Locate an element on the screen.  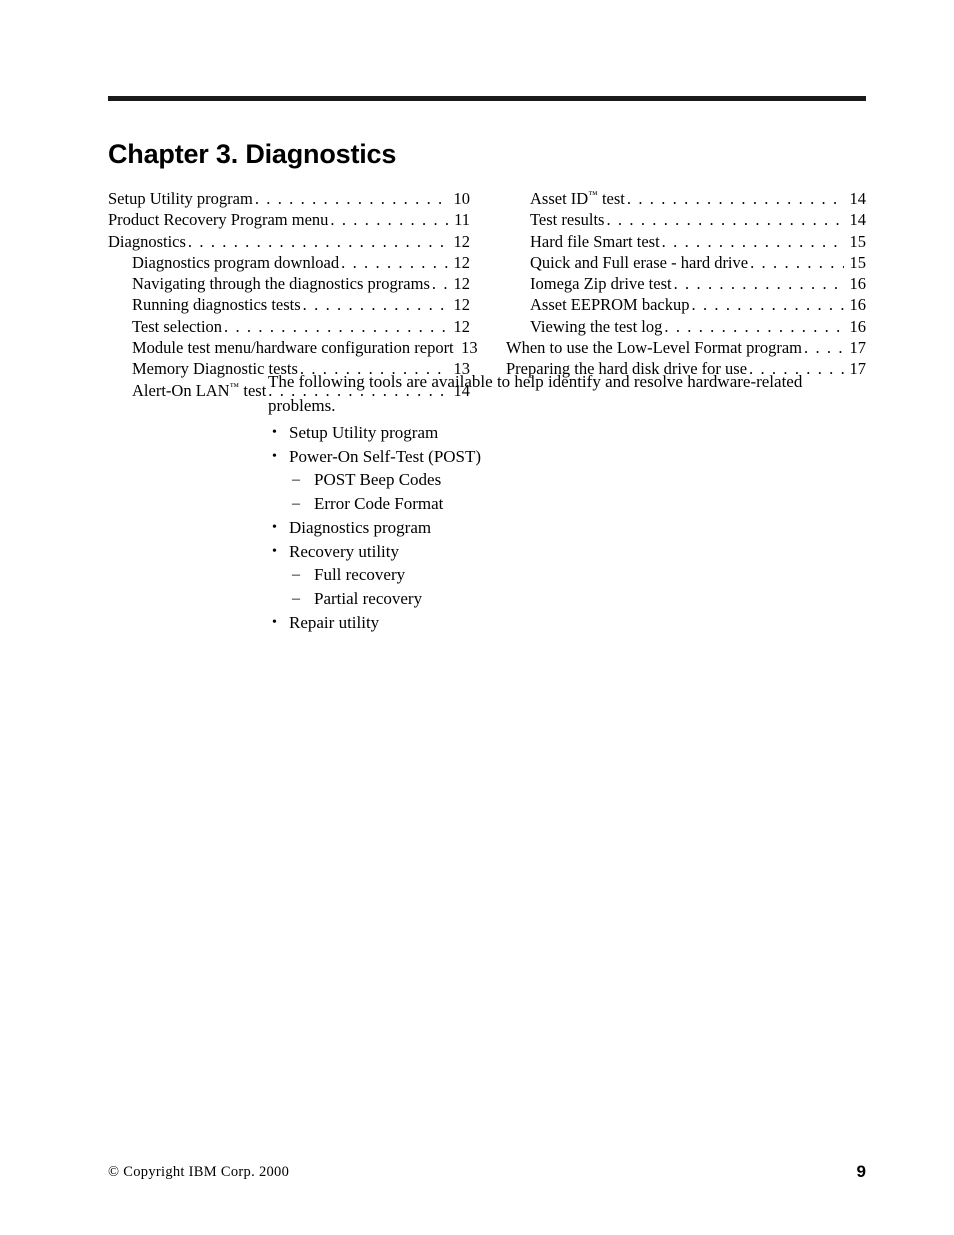
toc-entry-label: Iomega Zip drive test is located at coordinates (601, 284).